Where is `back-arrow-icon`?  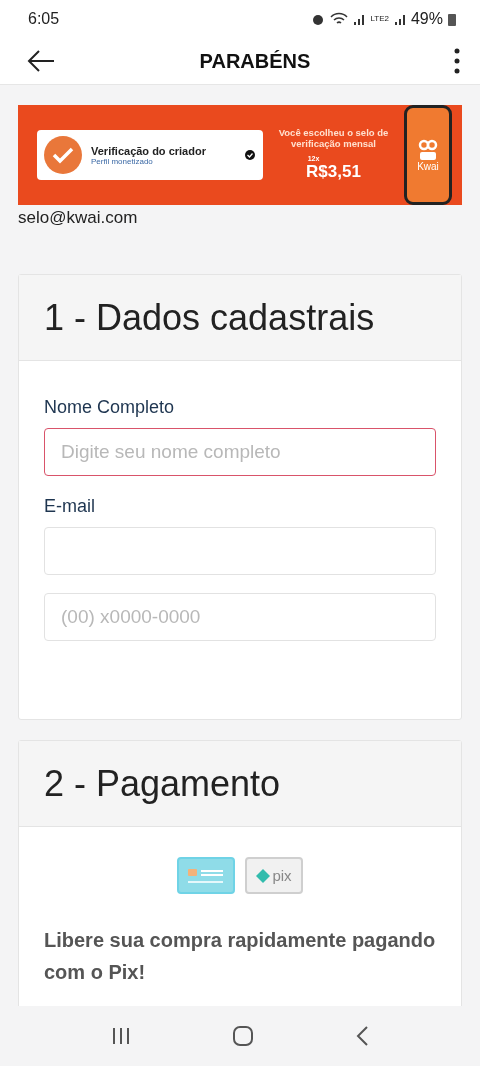
back-arrow-icon is located at coordinates (41, 61).